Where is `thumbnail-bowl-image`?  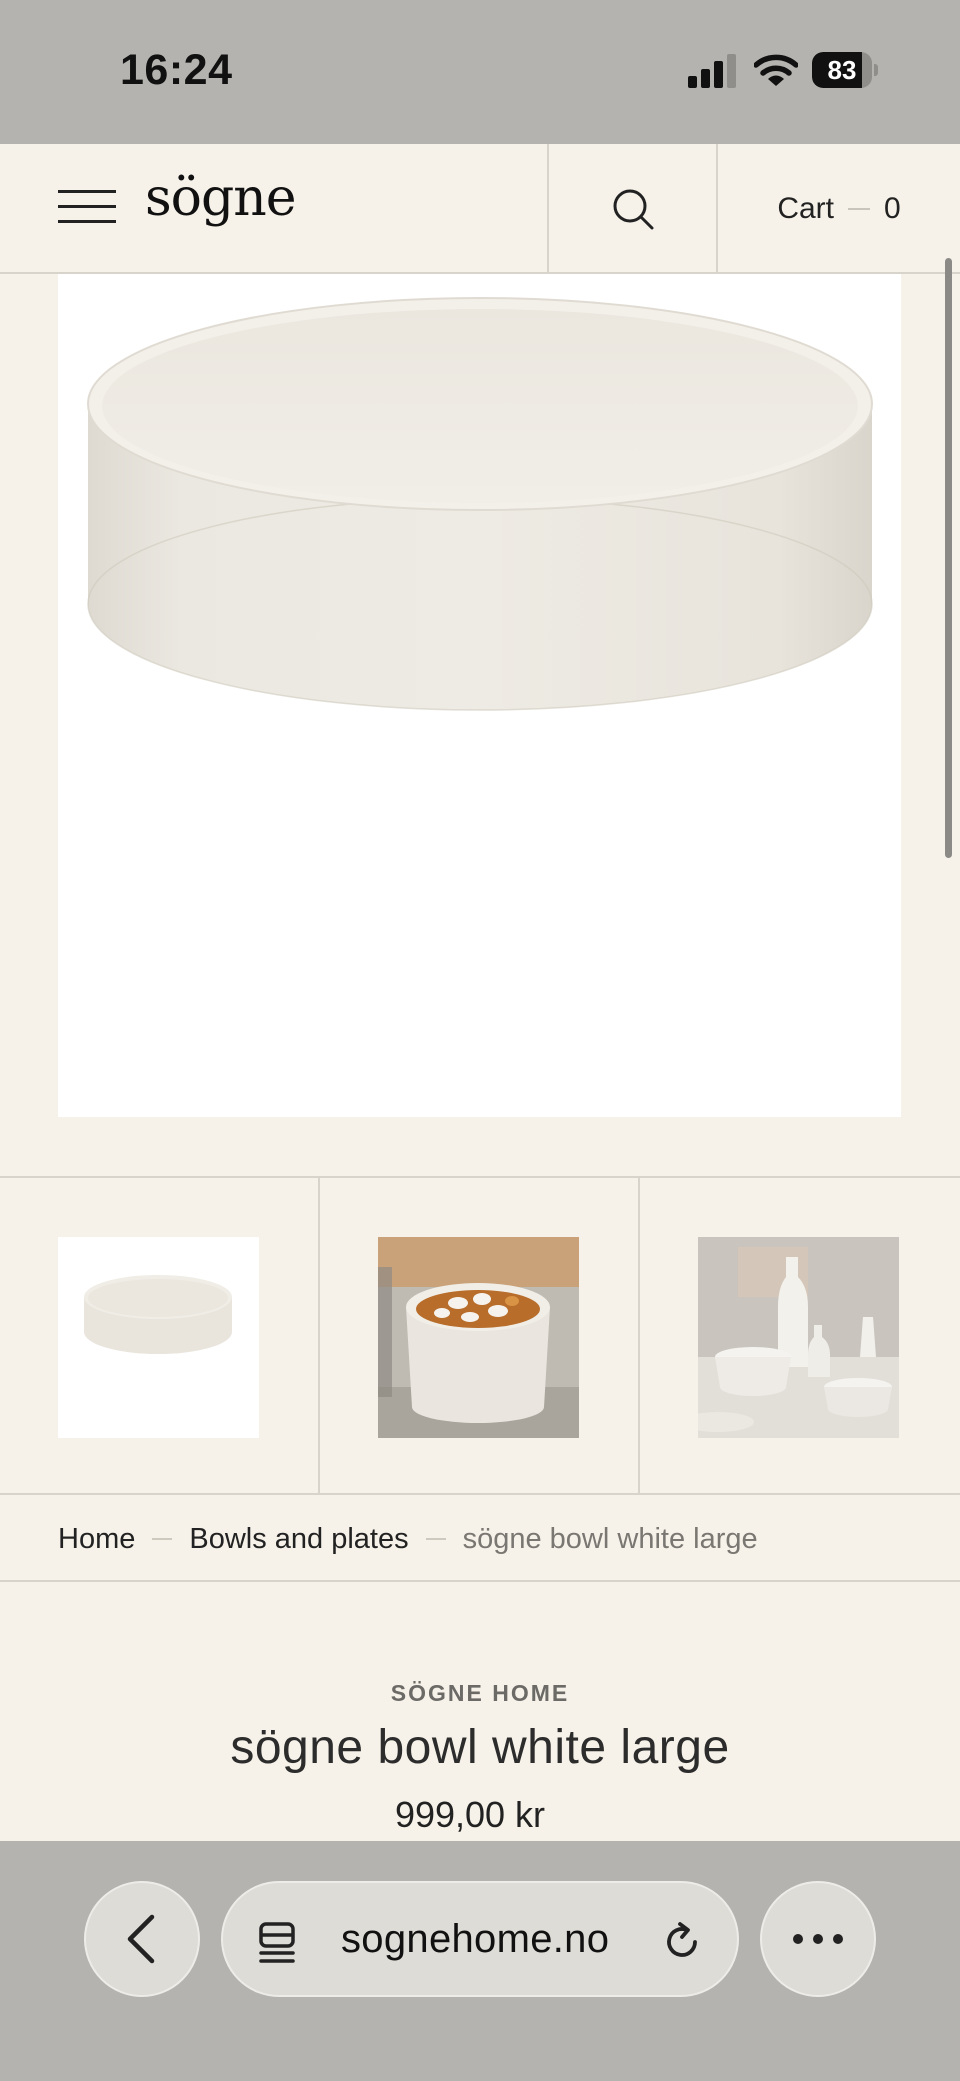
thumbnail-bowl-image is located at coordinates (158, 1337).